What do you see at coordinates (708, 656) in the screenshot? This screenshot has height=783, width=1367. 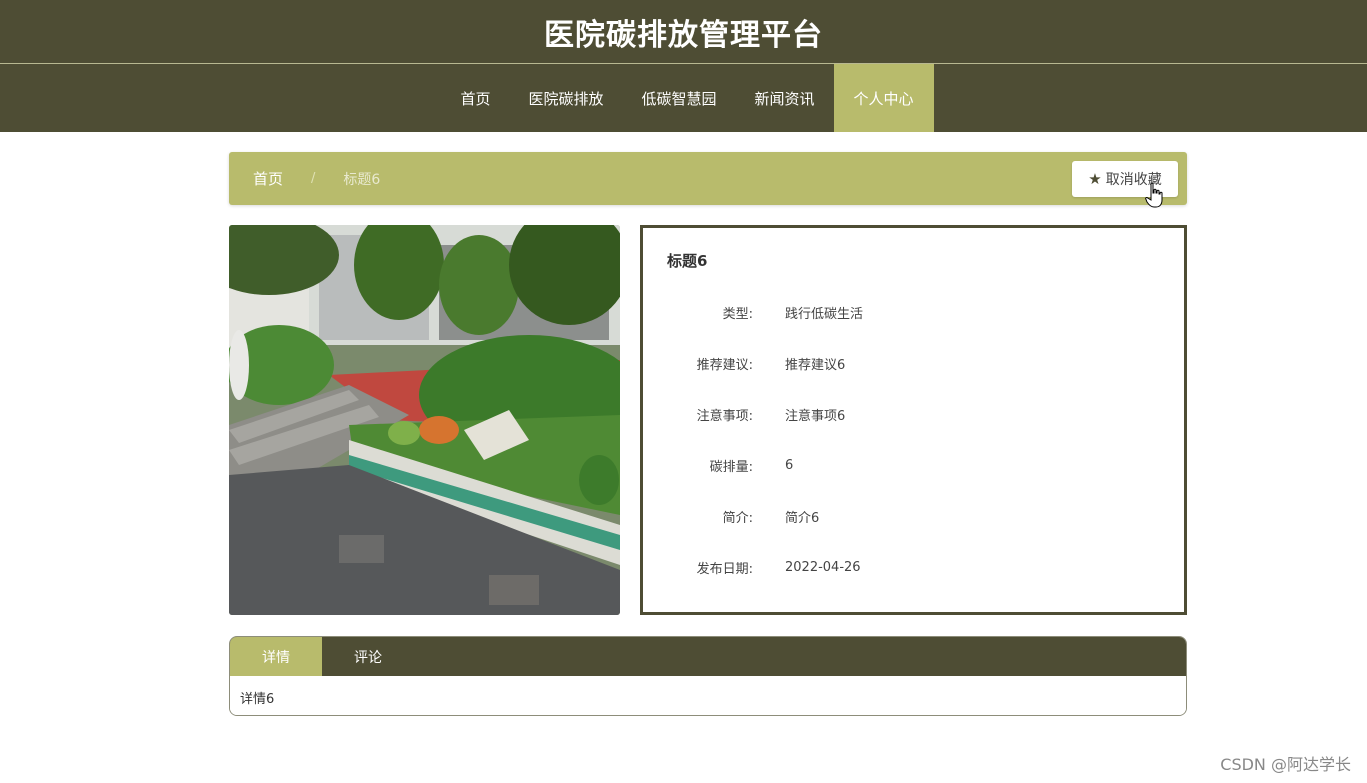 I see `tab-bar: 详情 评论` at bounding box center [708, 656].